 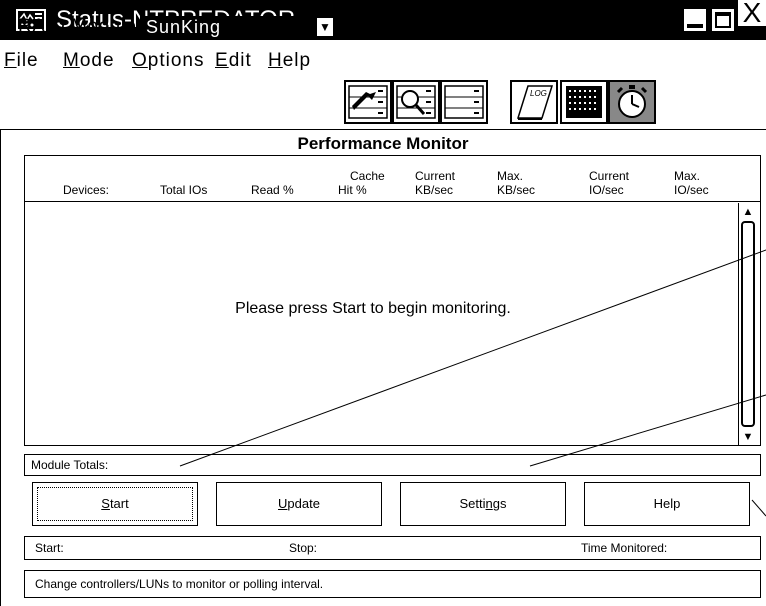 What do you see at coordinates (383, 57) in the screenshot?
I see `menu-bar: File Mode Options Edit Help` at bounding box center [383, 57].